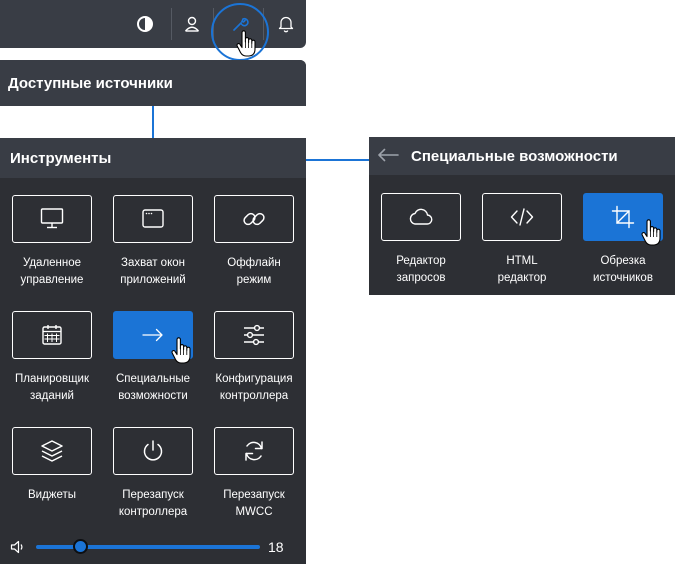 This screenshot has height=564, width=693. I want to click on tile-label: Виджеты, so click(53, 495).